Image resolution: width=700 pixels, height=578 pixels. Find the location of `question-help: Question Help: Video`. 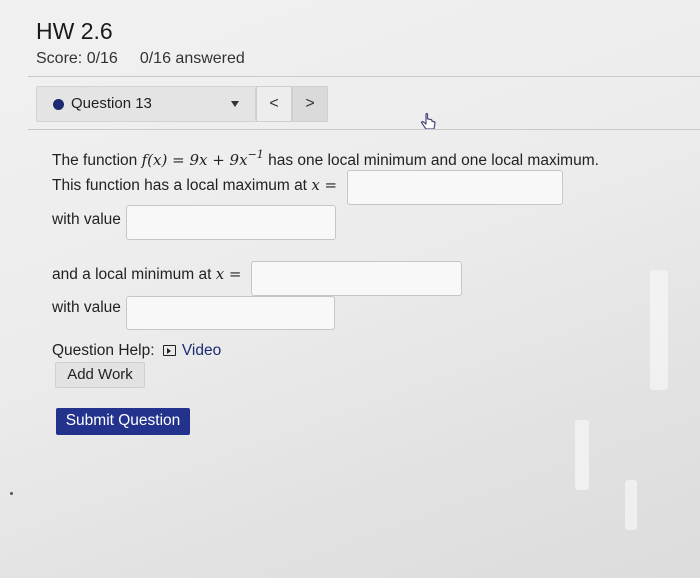

question-help: Question Help: Video is located at coordinates (136, 351).